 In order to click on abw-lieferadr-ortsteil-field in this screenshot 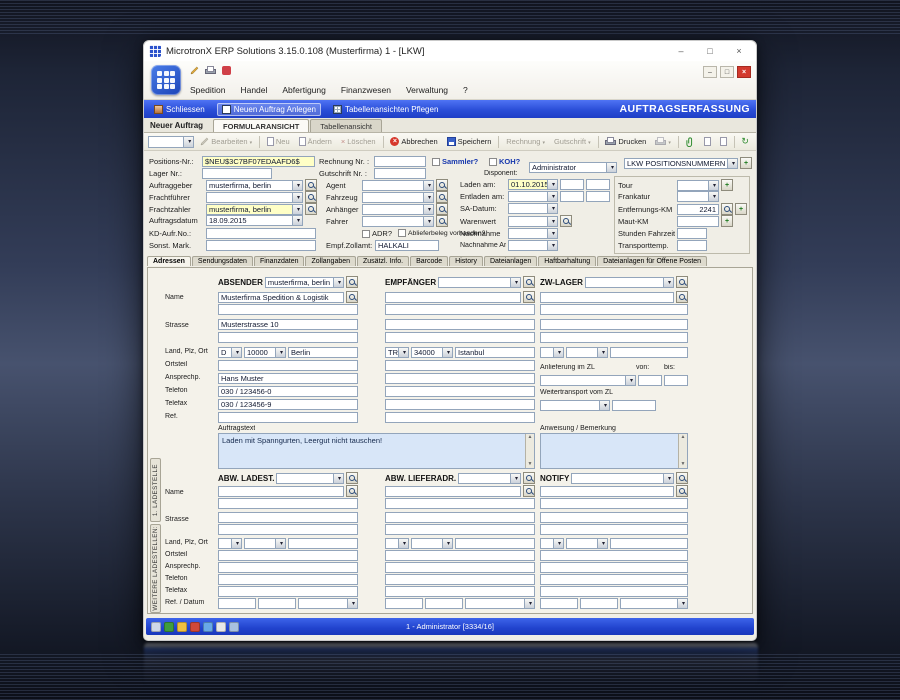, I will do `click(460, 555)`.